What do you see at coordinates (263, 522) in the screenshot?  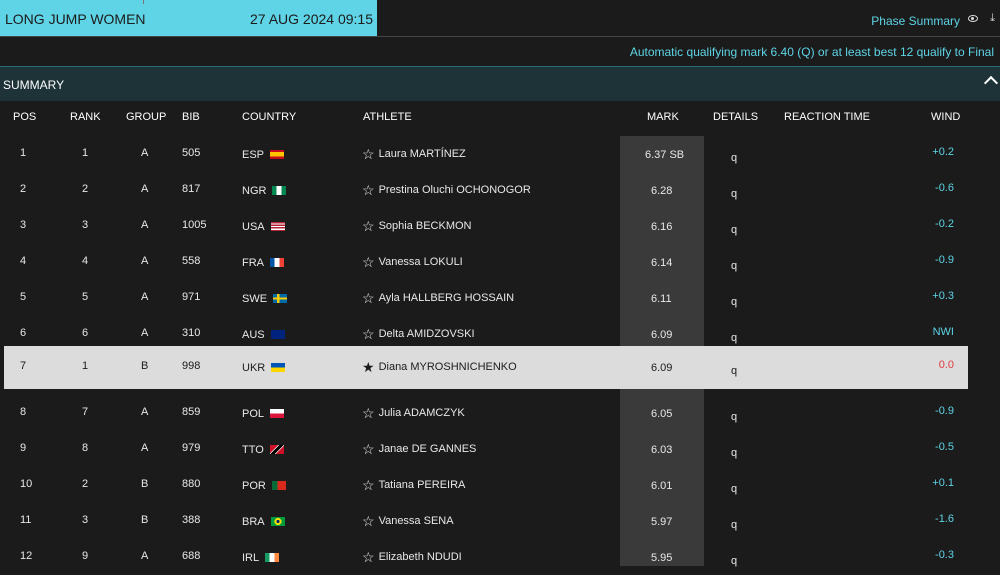 I see `country-cell: BRA` at bounding box center [263, 522].